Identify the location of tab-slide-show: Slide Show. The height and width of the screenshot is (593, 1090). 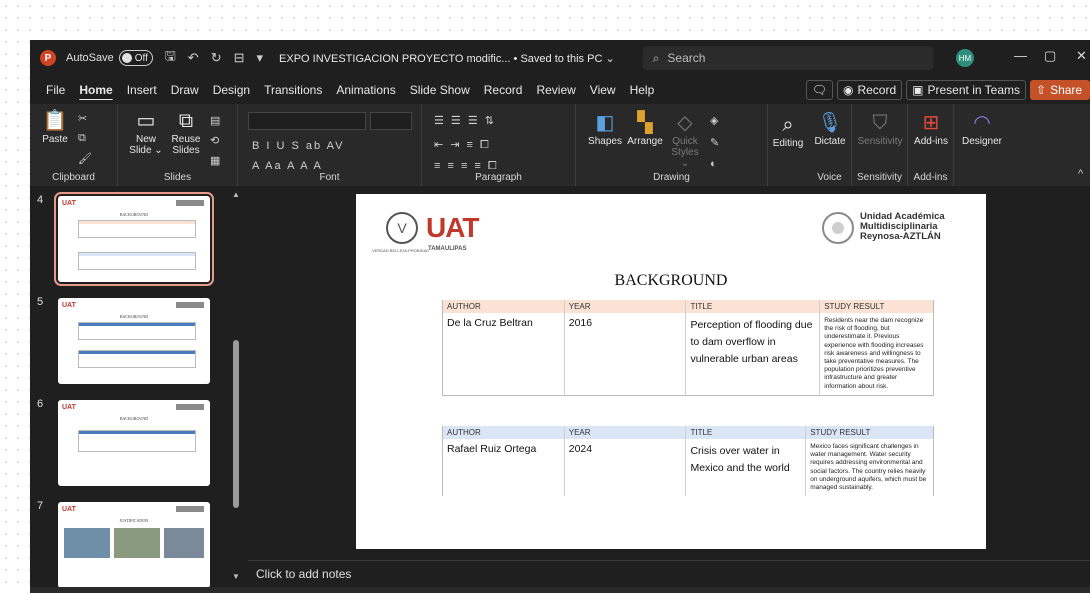
(440, 90).